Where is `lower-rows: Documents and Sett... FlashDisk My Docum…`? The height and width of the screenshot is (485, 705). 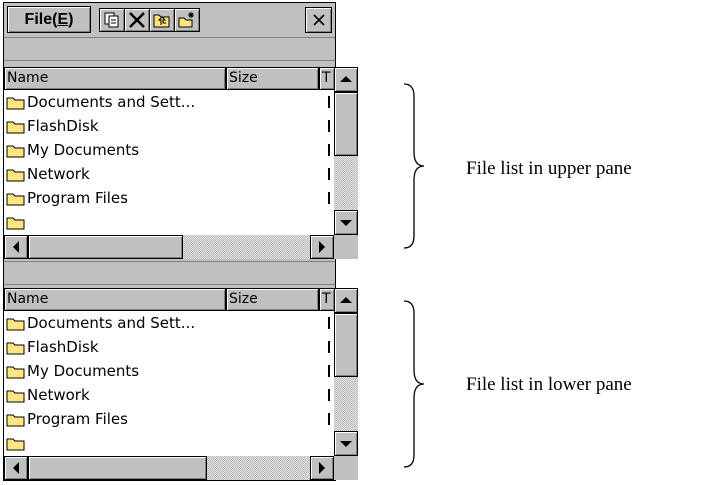
lower-rows: Documents and Sett... FlashDisk My Docum… is located at coordinates (169, 383).